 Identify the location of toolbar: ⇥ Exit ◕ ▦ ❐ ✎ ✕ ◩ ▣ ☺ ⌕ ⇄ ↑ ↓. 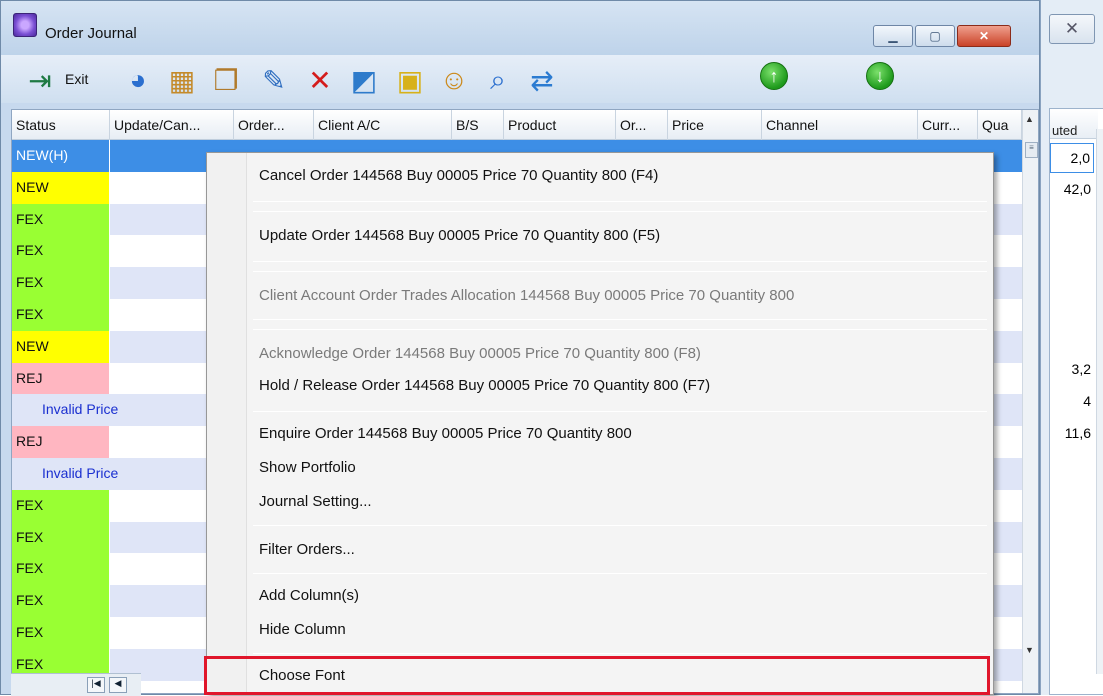
(520, 79).